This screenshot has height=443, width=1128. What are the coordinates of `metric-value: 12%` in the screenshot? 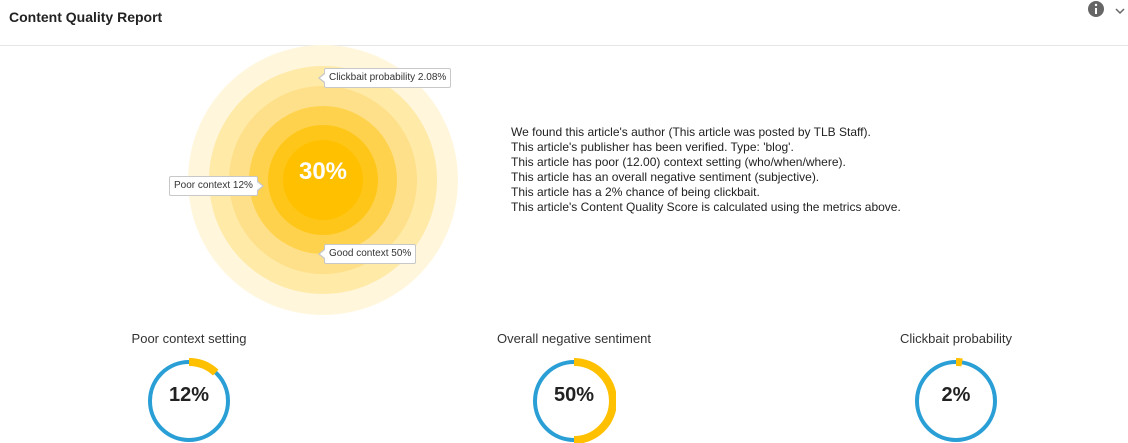 It's located at (189, 395).